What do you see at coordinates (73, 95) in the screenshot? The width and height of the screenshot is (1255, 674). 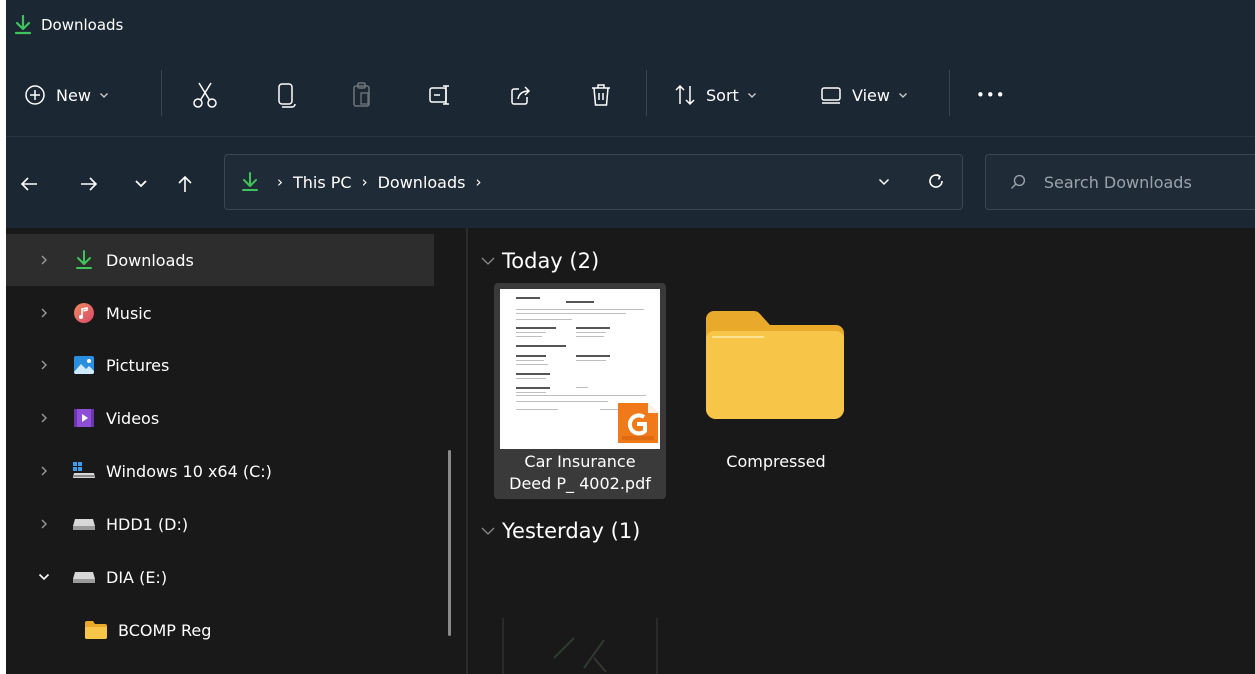 I see `new-label: New` at bounding box center [73, 95].